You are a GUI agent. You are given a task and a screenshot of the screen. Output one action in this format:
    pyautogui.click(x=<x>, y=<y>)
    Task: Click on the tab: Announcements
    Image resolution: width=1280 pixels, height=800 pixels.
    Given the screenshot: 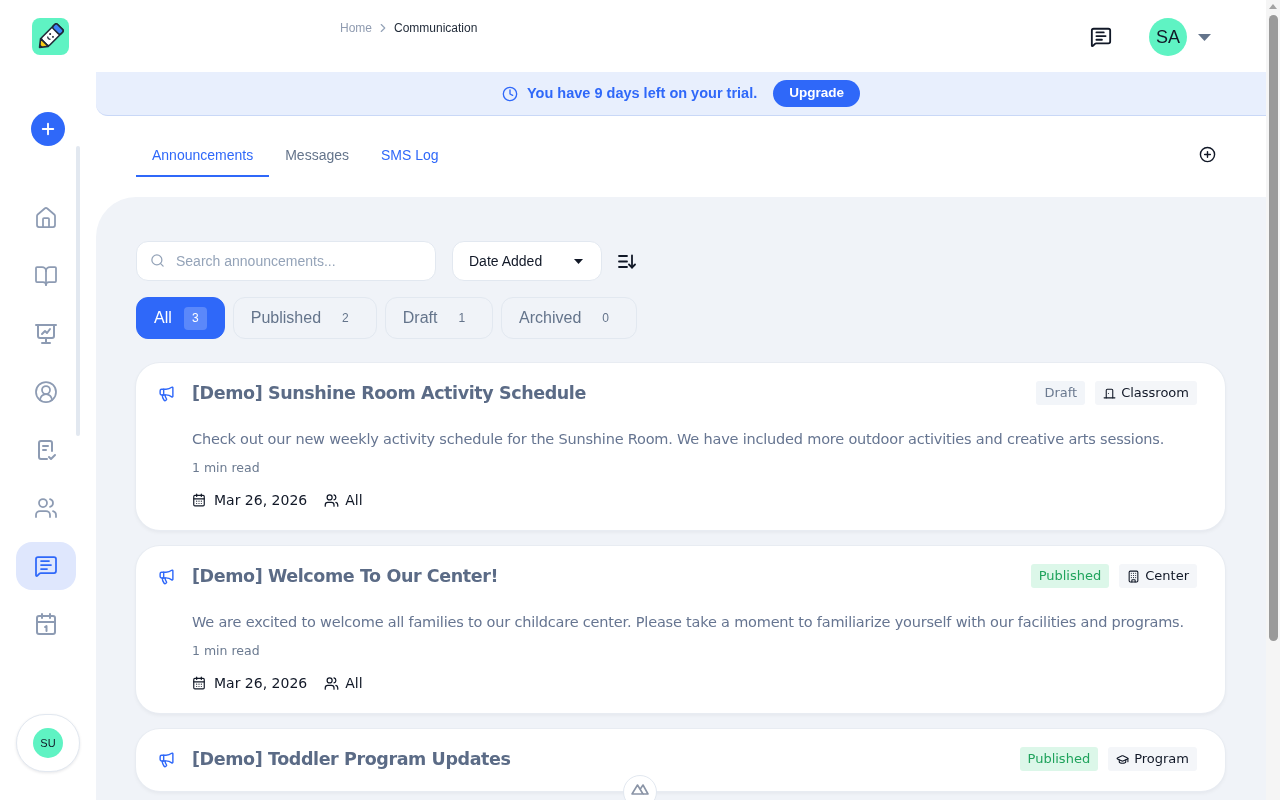 What is the action you would take?
    pyautogui.click(x=203, y=156)
    